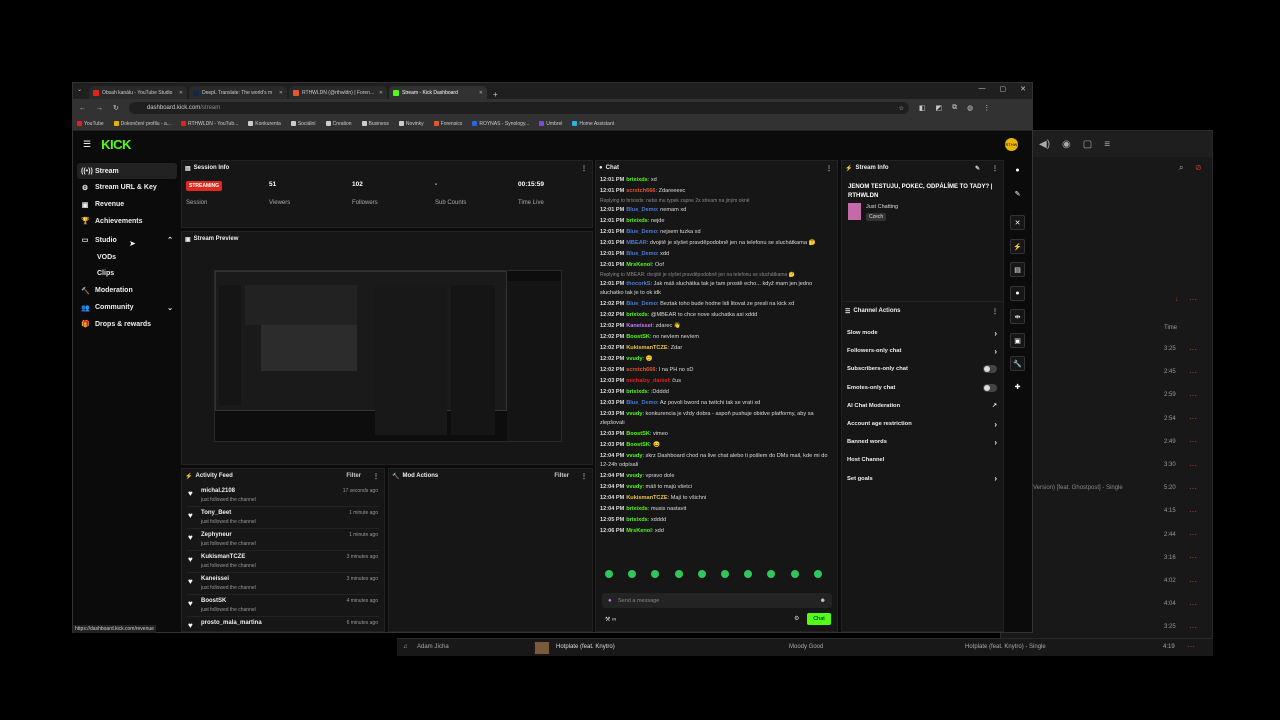 This screenshot has width=1280, height=720. I want to click on stream-video, so click(388, 356).